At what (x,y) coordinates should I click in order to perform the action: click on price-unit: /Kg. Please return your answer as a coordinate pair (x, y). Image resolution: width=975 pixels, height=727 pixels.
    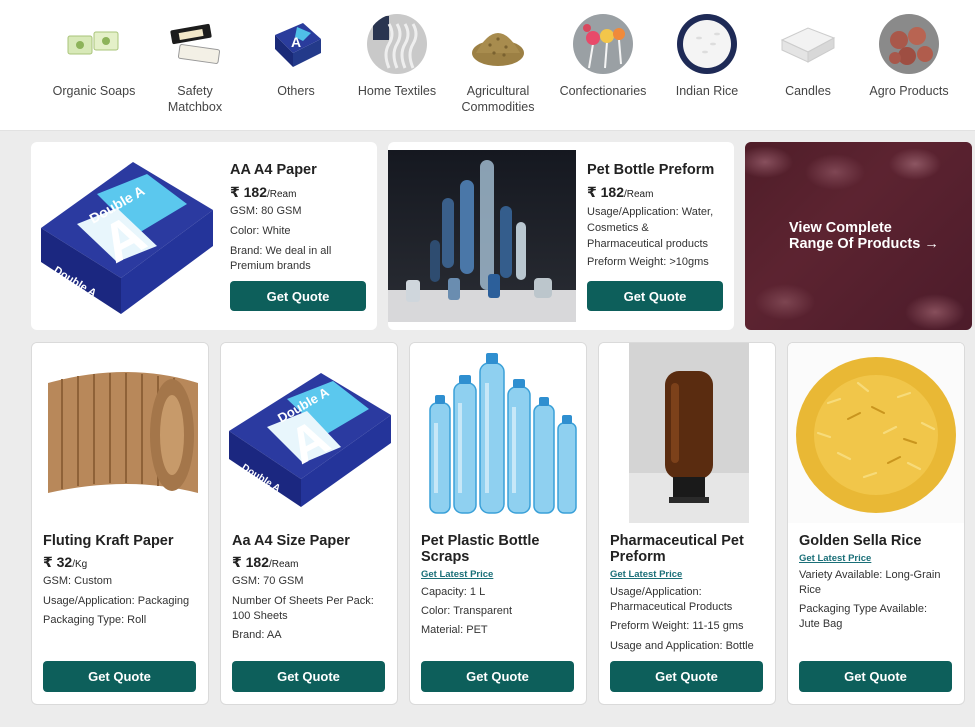
    Looking at the image, I should click on (80, 564).